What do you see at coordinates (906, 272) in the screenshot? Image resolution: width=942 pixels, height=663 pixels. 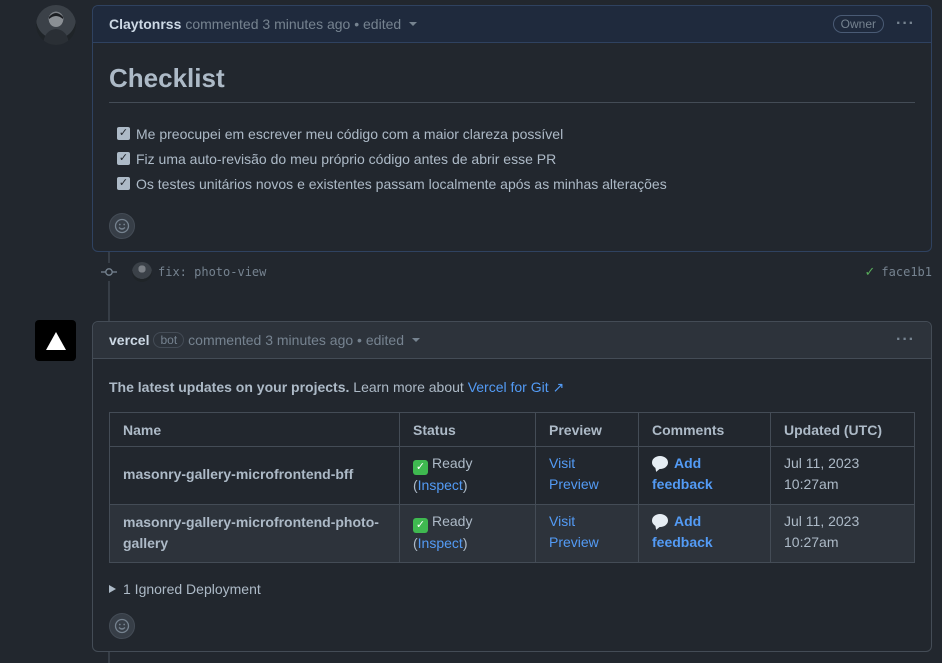 I see `commit-sha: face1b1` at bounding box center [906, 272].